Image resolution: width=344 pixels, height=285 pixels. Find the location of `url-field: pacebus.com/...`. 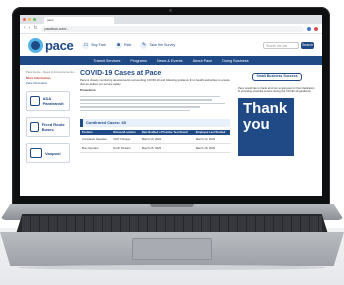

url-field: pacebus.com/... is located at coordinates (172, 28).